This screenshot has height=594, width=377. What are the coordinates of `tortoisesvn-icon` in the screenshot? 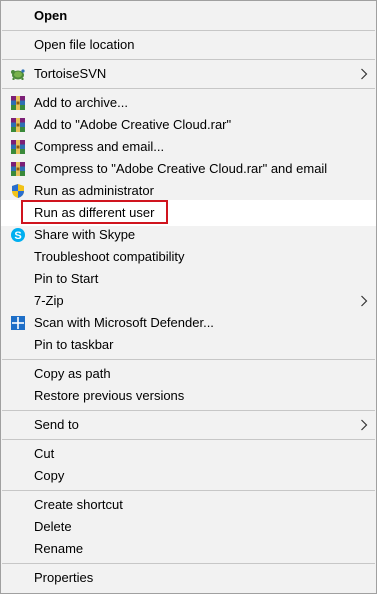 It's located at (18, 74).